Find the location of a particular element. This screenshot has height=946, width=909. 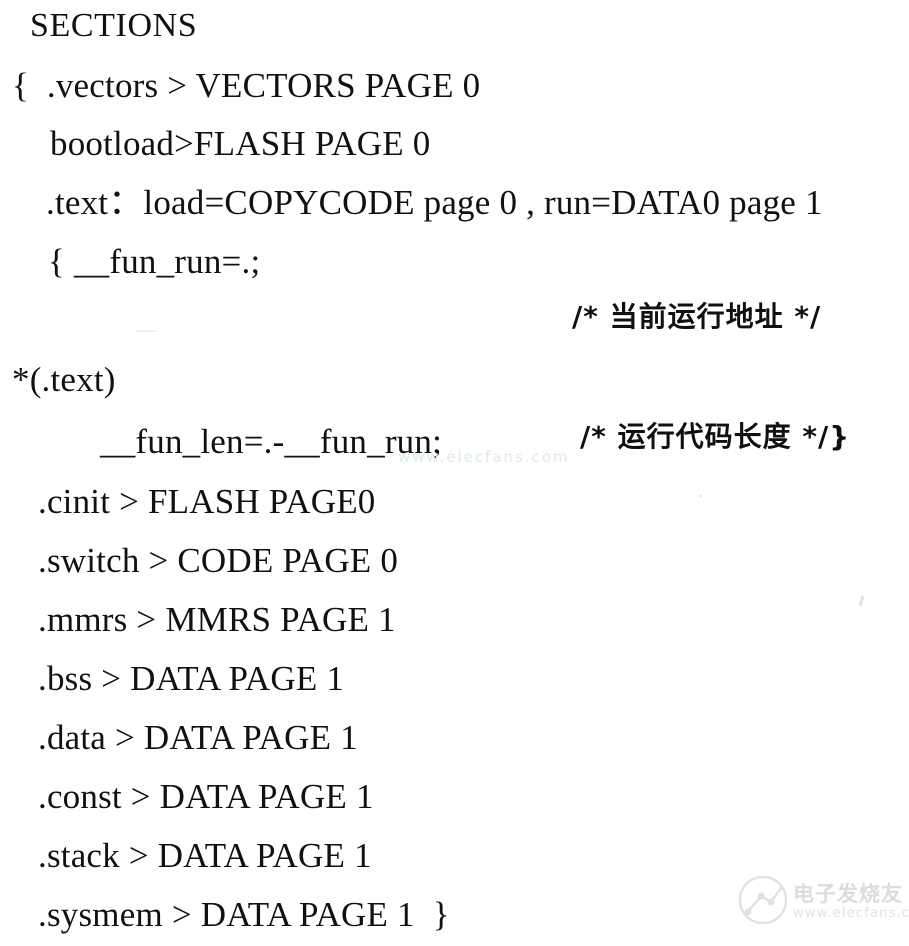

code-line-bss: .bss > DATA PAGE 1 is located at coordinates (191, 678).